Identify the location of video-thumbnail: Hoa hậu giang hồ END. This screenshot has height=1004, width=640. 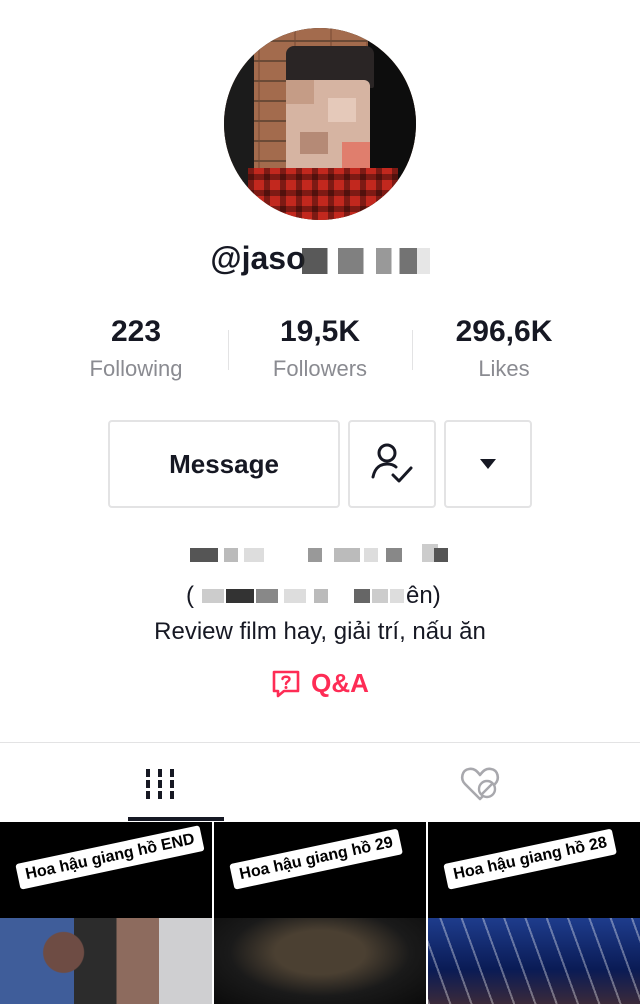
(106, 913).